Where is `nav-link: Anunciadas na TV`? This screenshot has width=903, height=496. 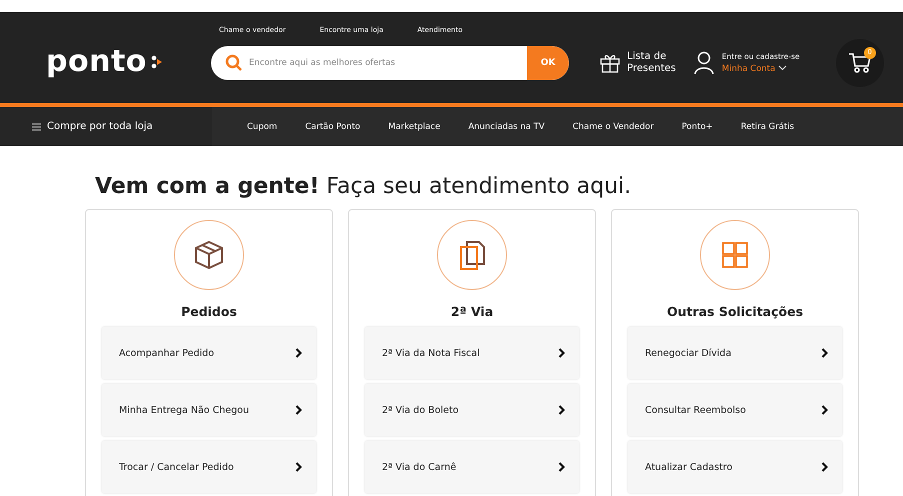
nav-link: Anunciadas na TV is located at coordinates (506, 127).